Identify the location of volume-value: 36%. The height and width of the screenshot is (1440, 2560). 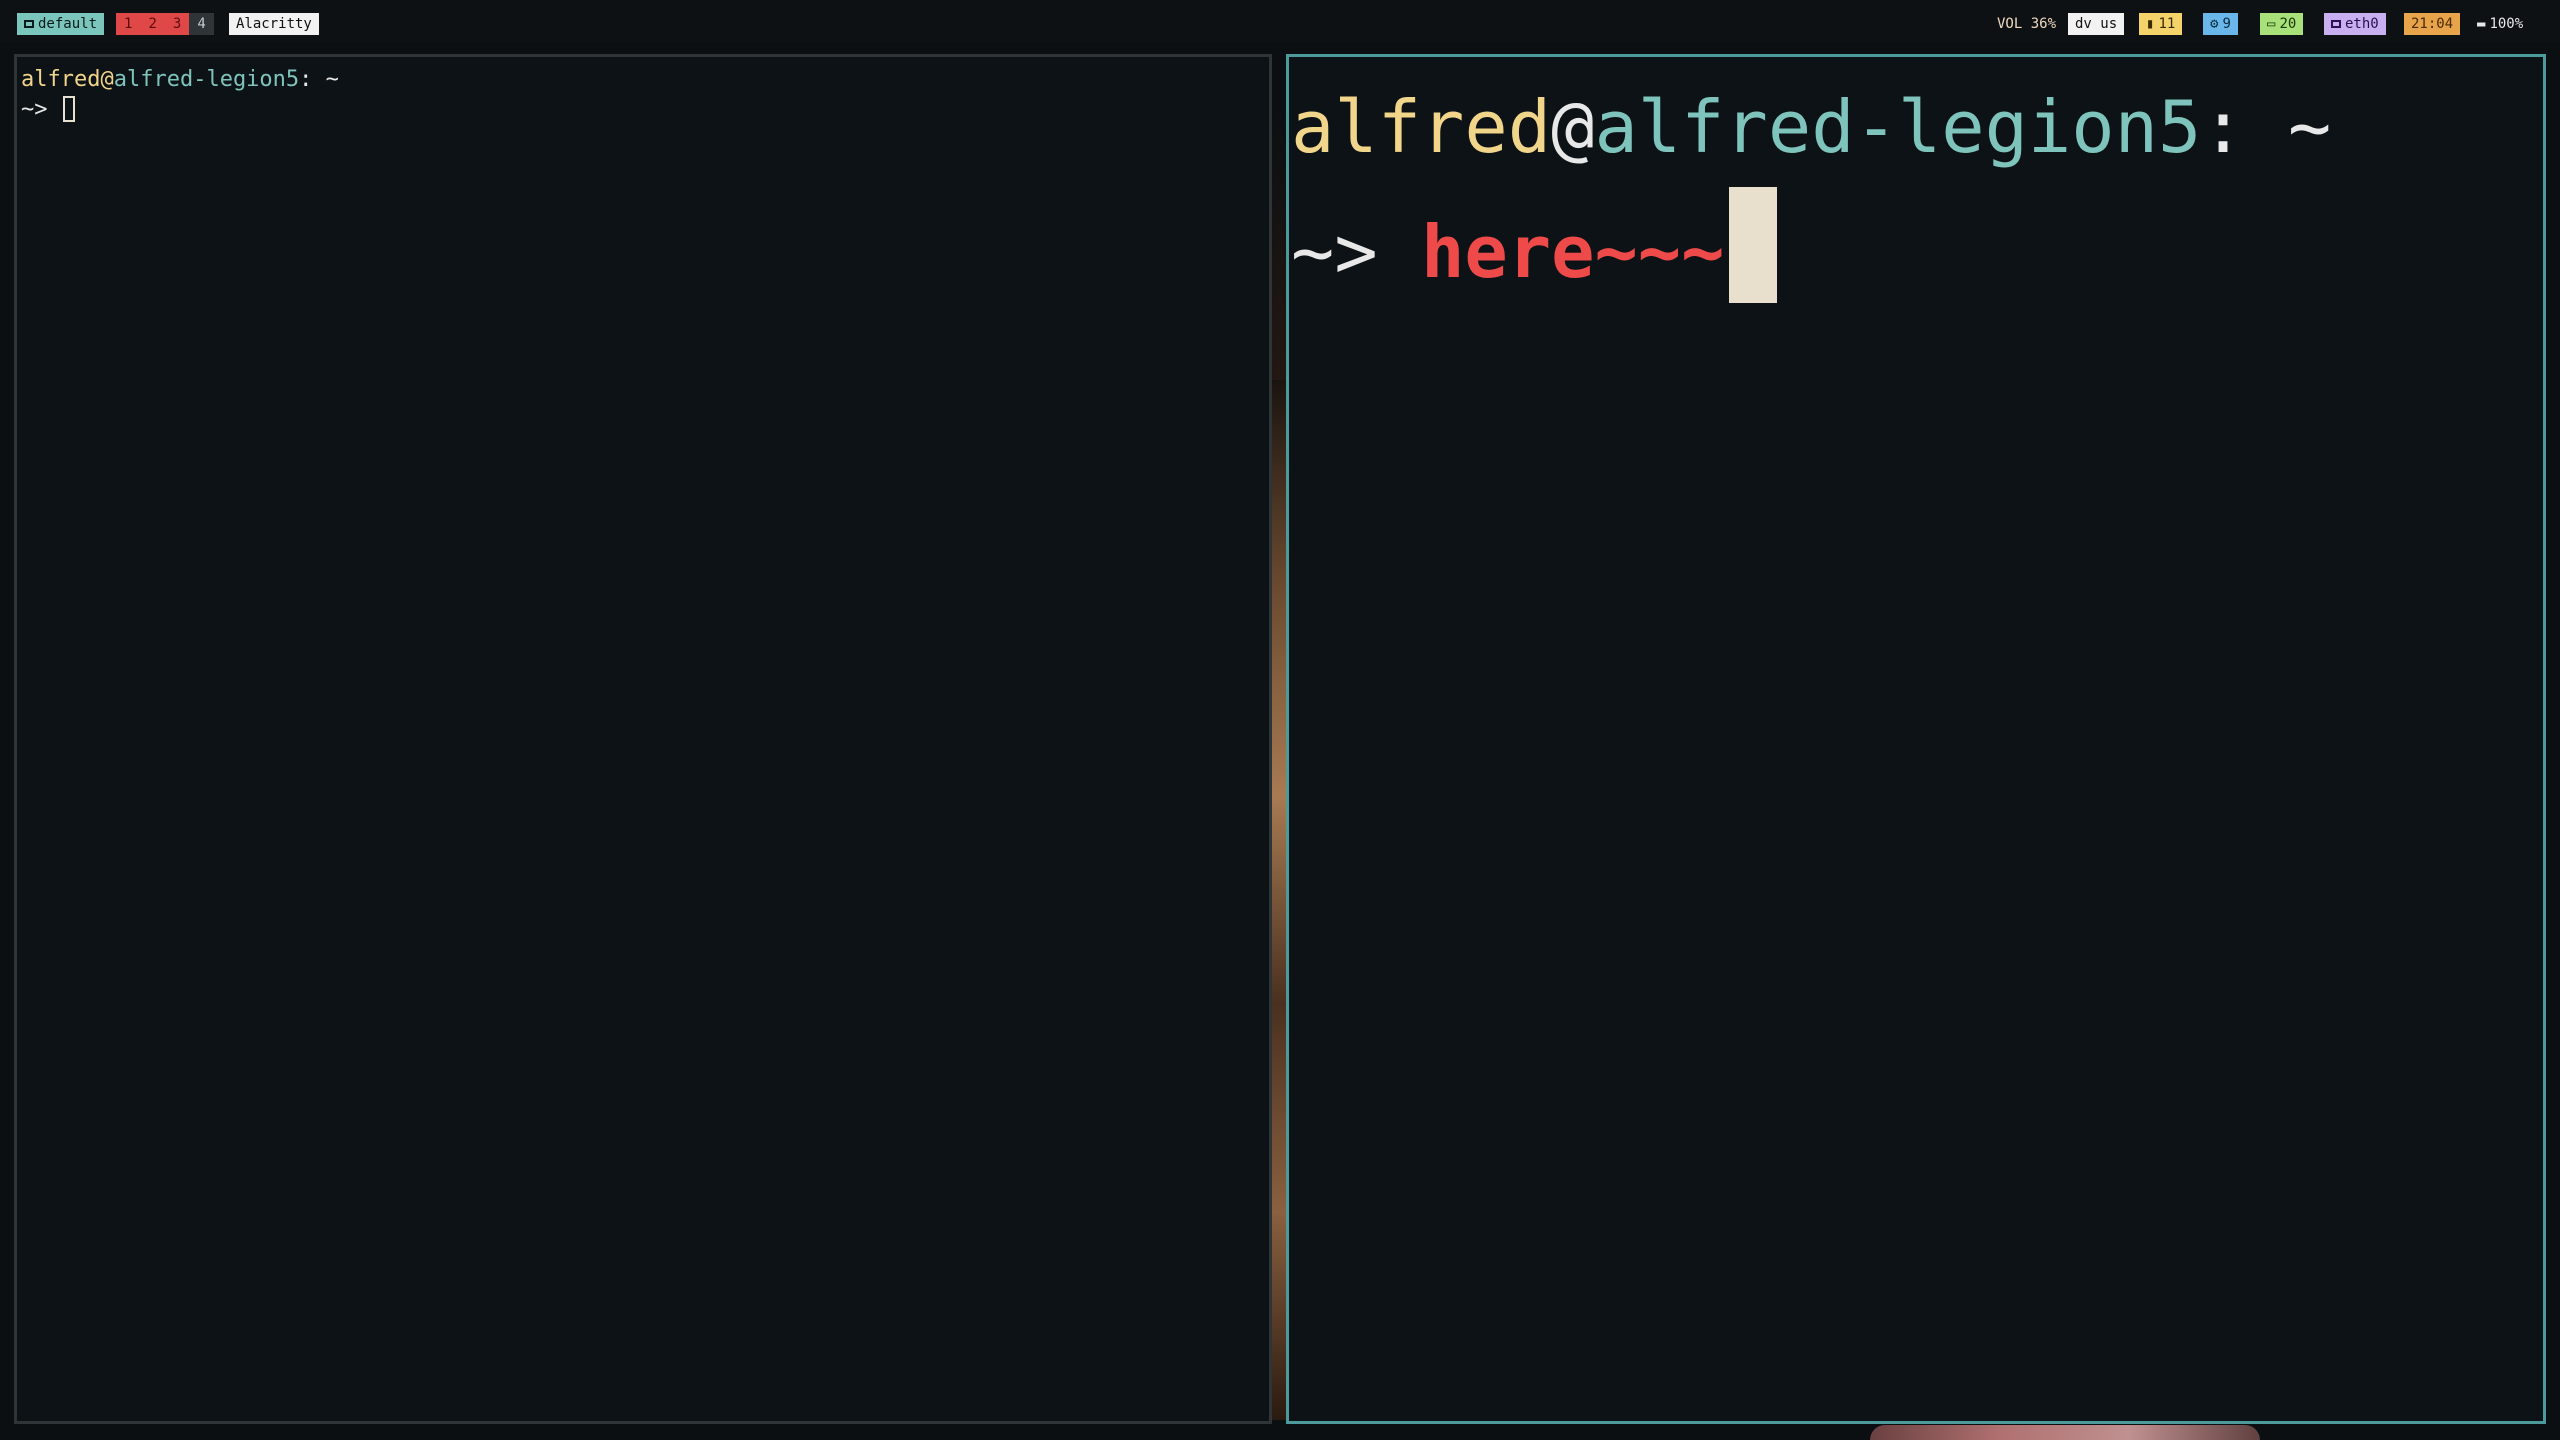
(2043, 24).